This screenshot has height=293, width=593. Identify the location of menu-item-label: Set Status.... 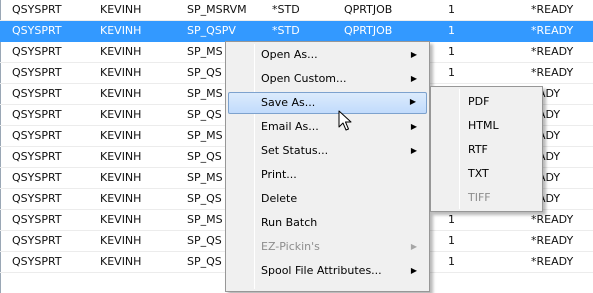
(295, 150).